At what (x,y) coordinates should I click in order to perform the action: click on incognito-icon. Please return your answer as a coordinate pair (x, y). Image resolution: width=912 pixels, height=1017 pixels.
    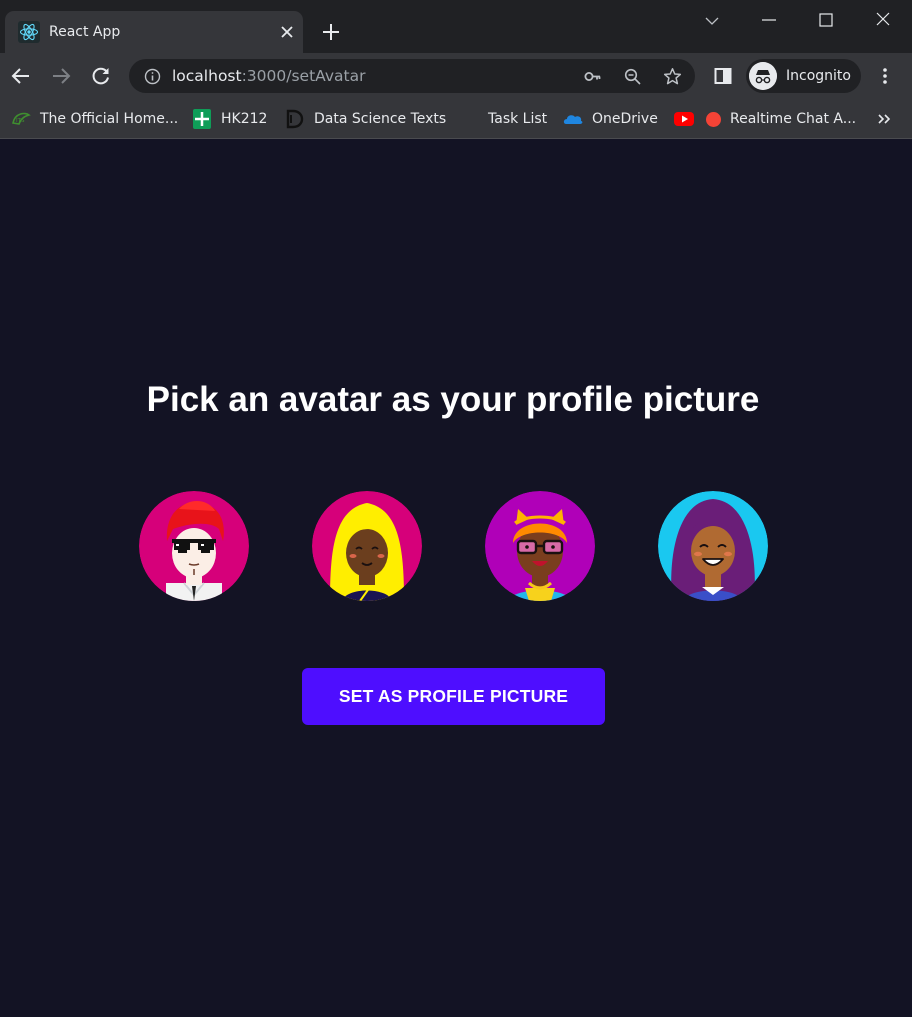
    Looking at the image, I should click on (763, 76).